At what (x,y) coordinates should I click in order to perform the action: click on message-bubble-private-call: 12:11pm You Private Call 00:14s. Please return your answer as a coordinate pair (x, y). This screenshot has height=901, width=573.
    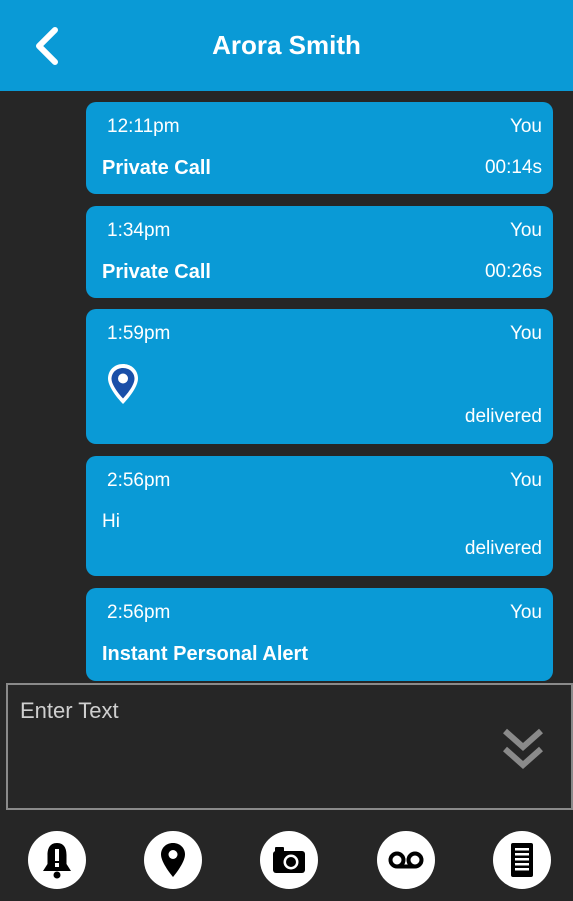
    Looking at the image, I should click on (319, 148).